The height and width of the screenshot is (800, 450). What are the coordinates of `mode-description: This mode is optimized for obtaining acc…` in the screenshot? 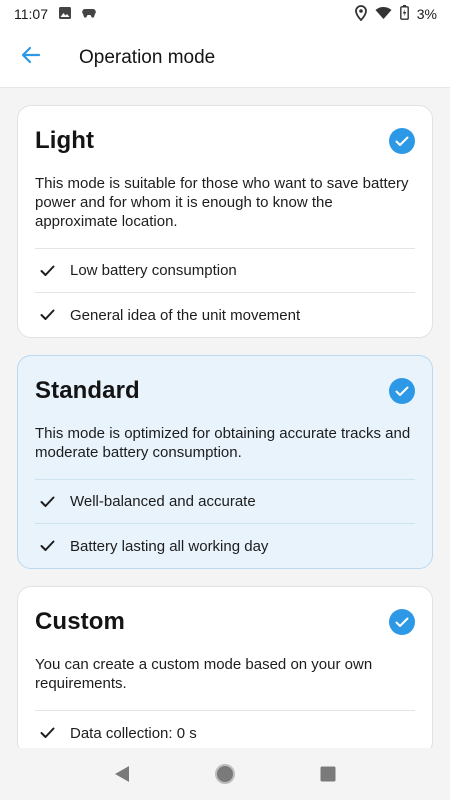 It's located at (225, 452).